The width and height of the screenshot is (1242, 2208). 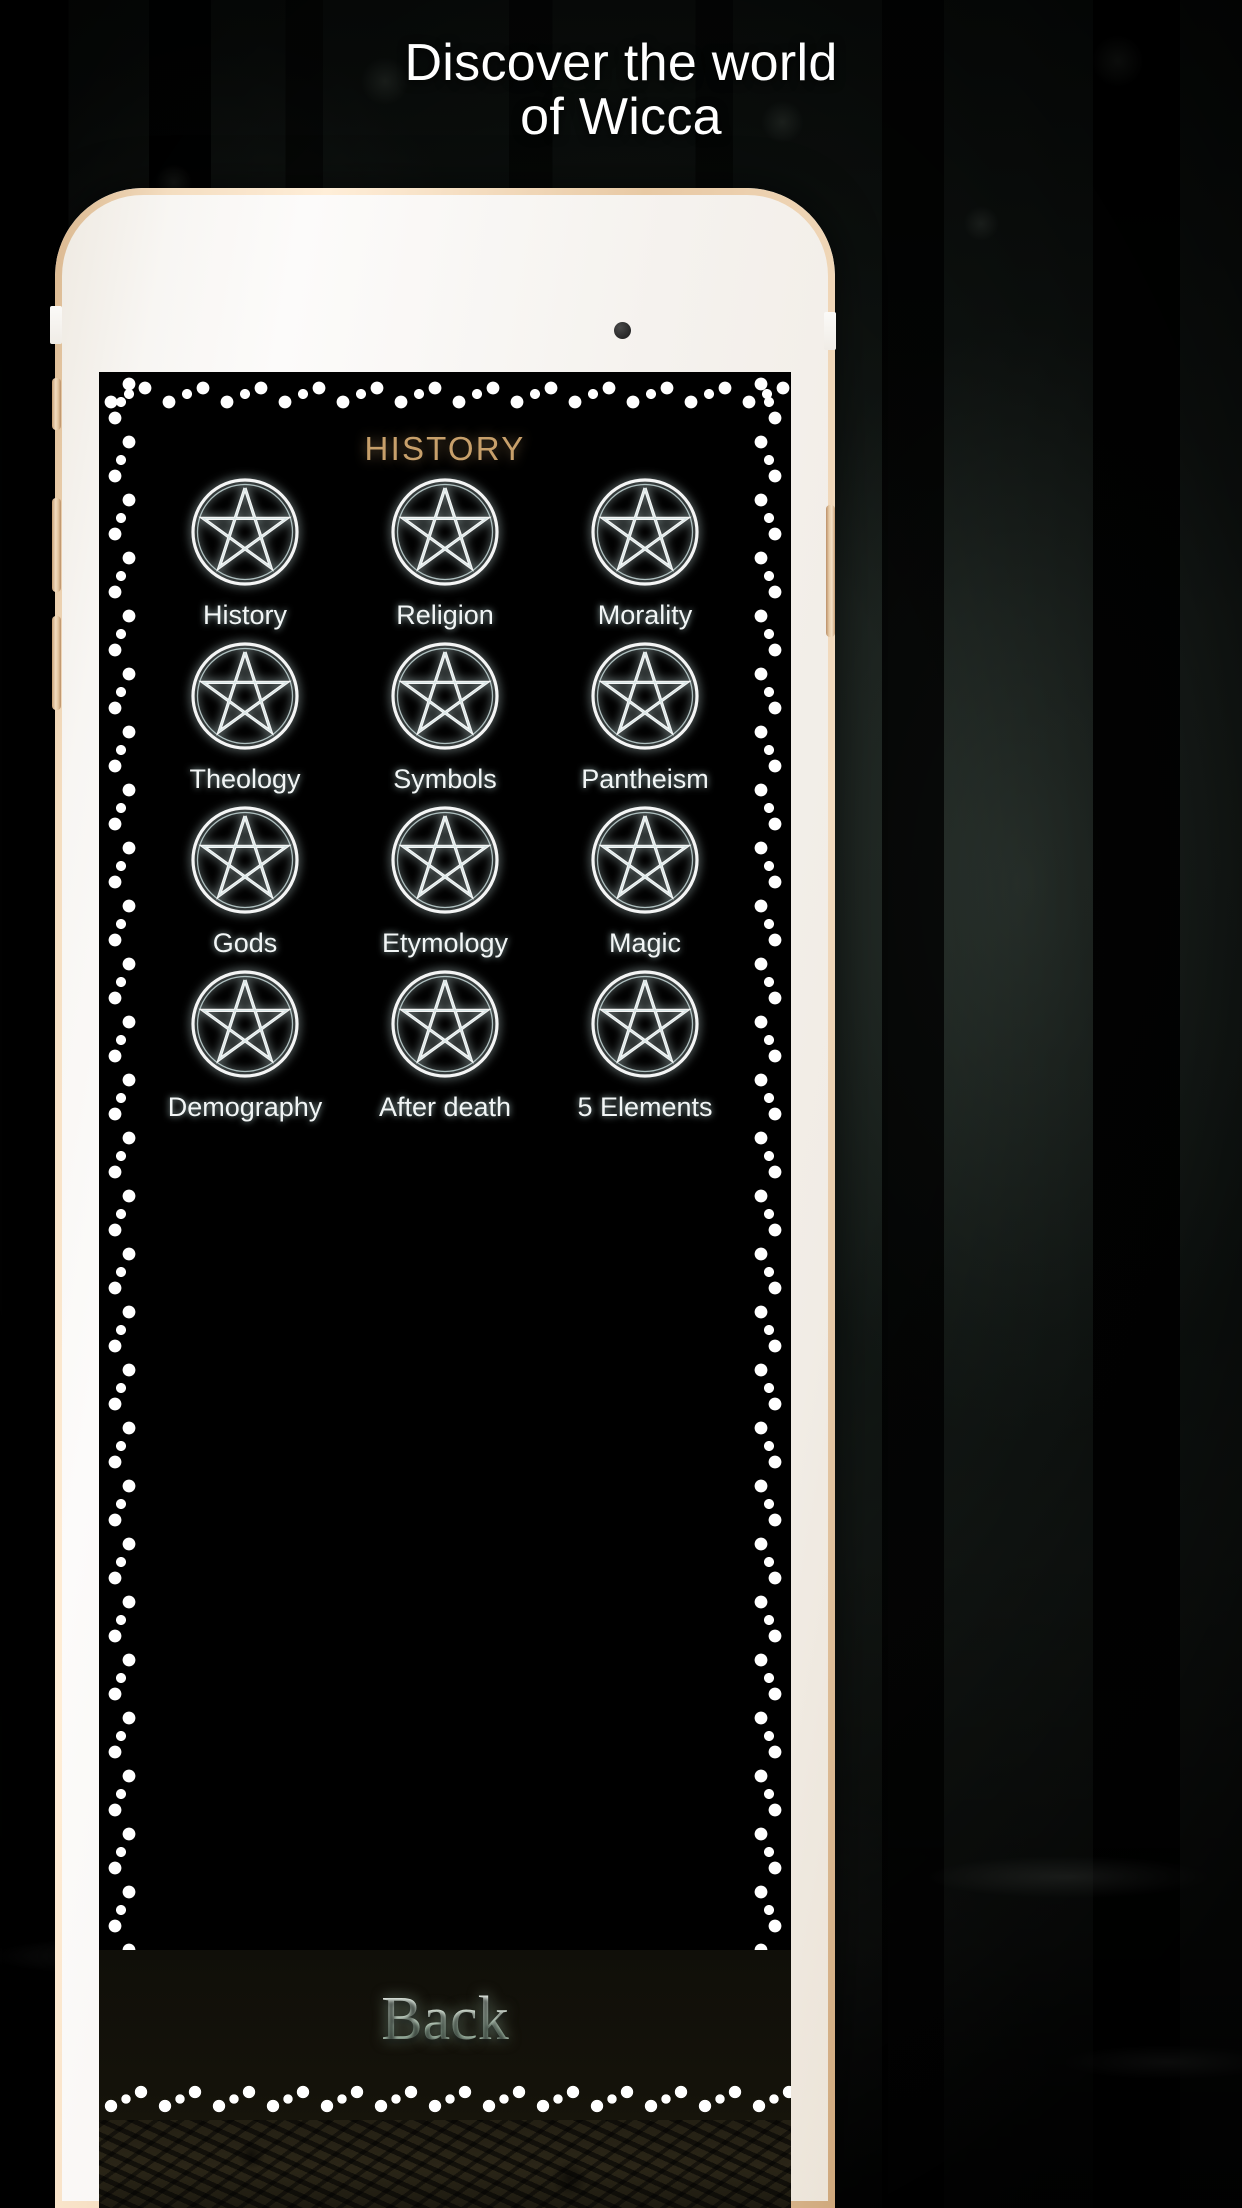 I want to click on menu-tile-label: 5 Elements, so click(x=645, y=1107).